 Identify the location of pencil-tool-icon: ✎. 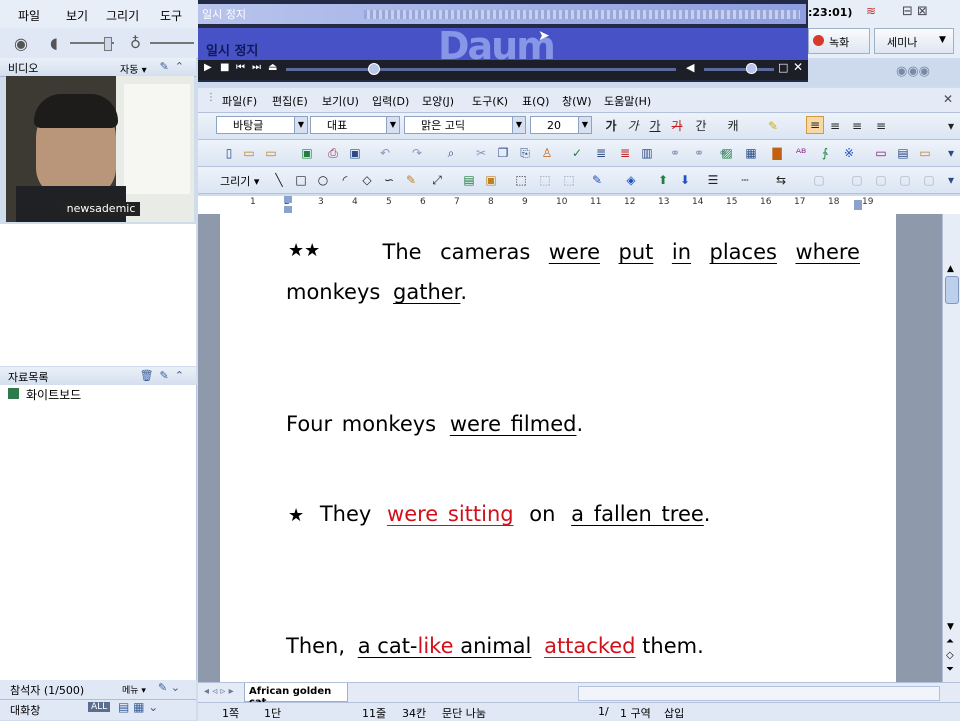
(411, 180).